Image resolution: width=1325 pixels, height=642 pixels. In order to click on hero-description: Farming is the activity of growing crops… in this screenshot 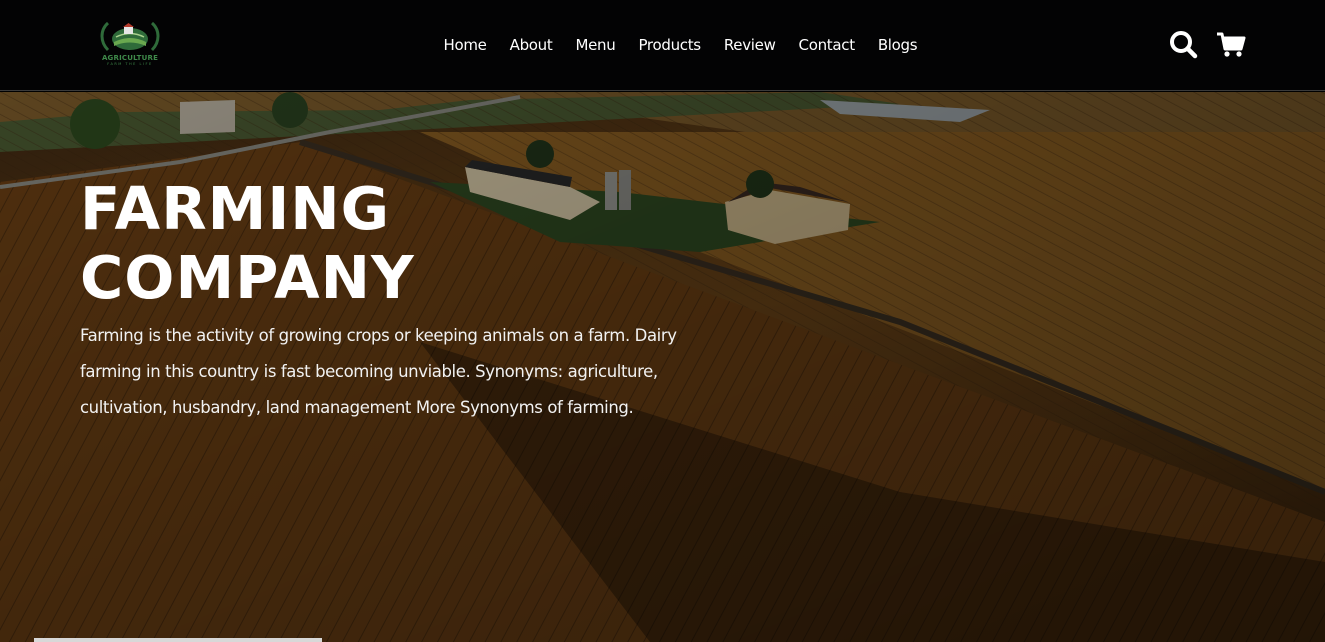, I will do `click(378, 371)`.